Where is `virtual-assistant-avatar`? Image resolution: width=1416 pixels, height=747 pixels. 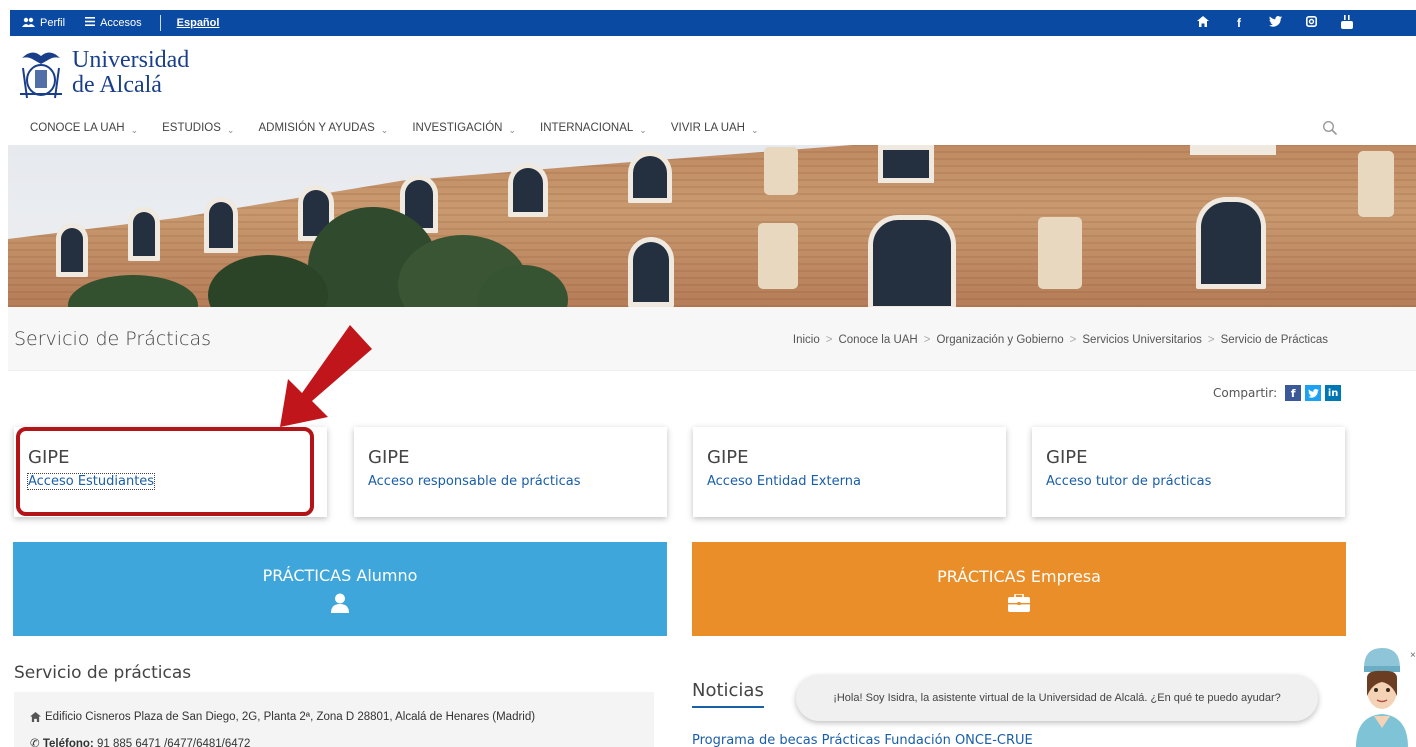 virtual-assistant-avatar is located at coordinates (1382, 697).